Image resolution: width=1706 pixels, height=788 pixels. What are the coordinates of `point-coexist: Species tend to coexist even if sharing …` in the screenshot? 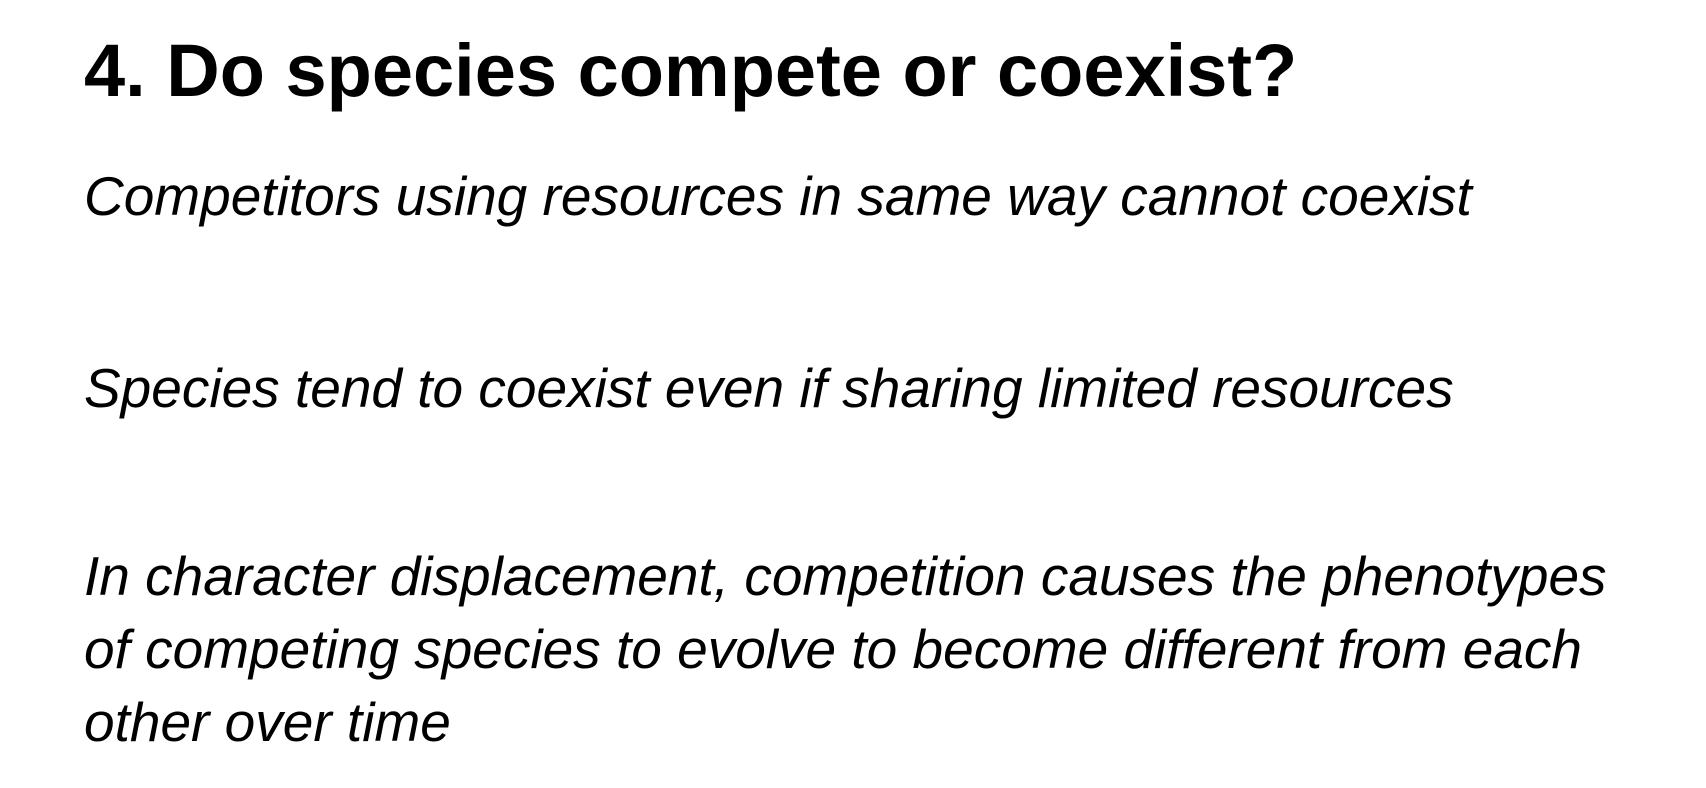 It's located at (769, 388).